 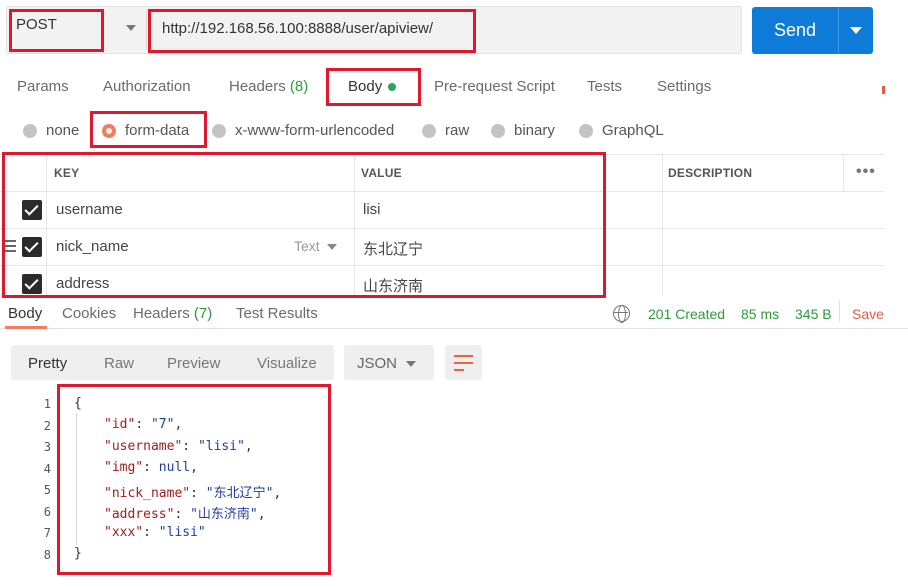 I want to click on column-header-value: VALUE, so click(x=381, y=173).